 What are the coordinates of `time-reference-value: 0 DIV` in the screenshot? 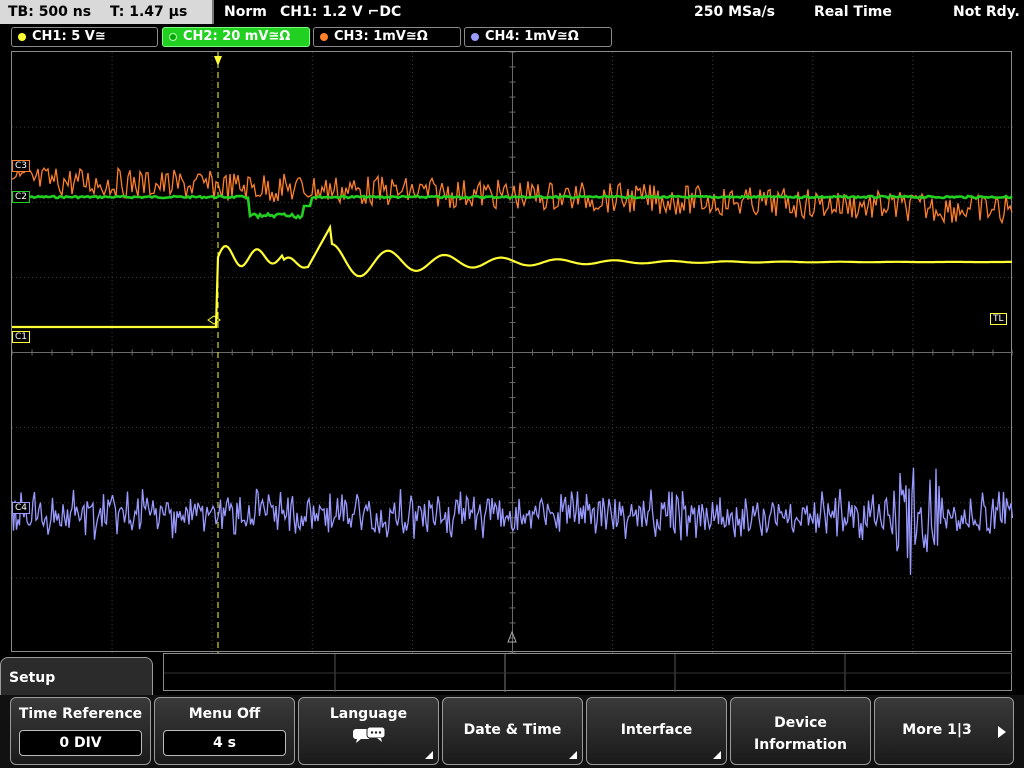 It's located at (80, 743).